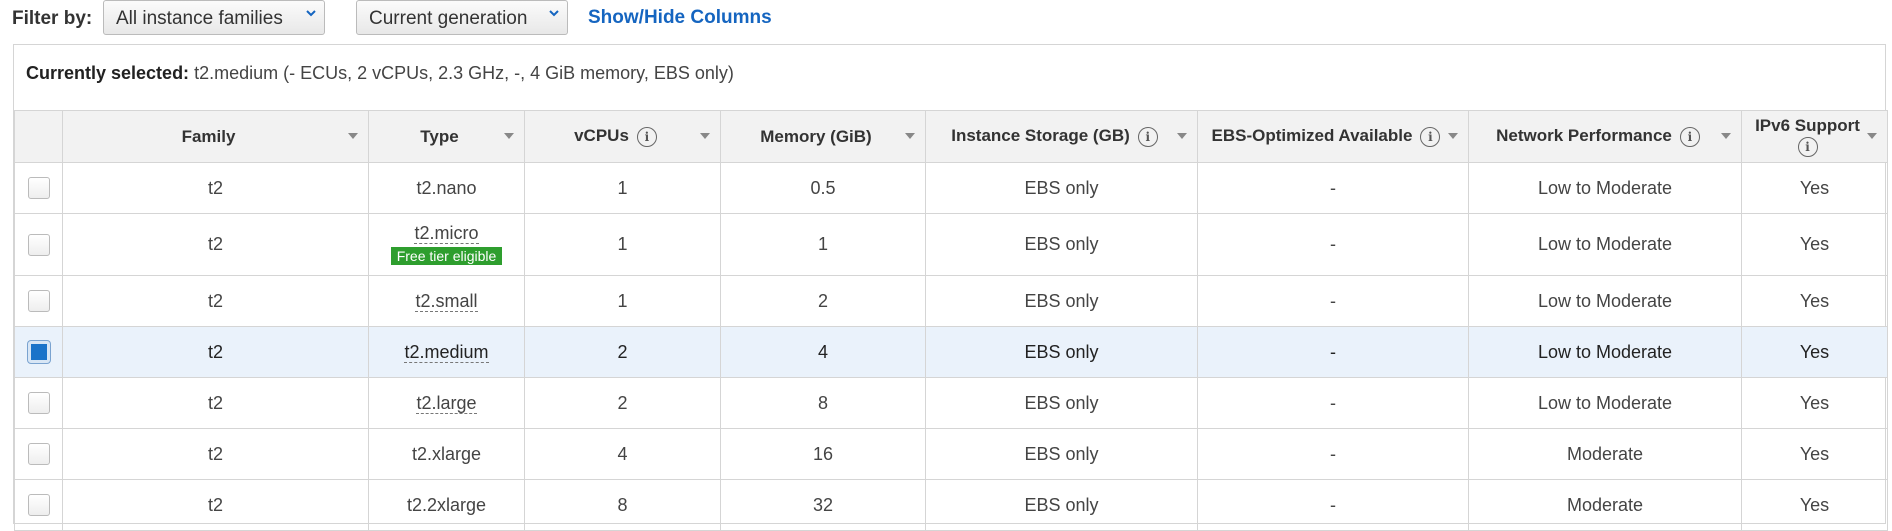 The width and height of the screenshot is (1892, 531). I want to click on instance-family-select-value: All instance families, so click(199, 18).